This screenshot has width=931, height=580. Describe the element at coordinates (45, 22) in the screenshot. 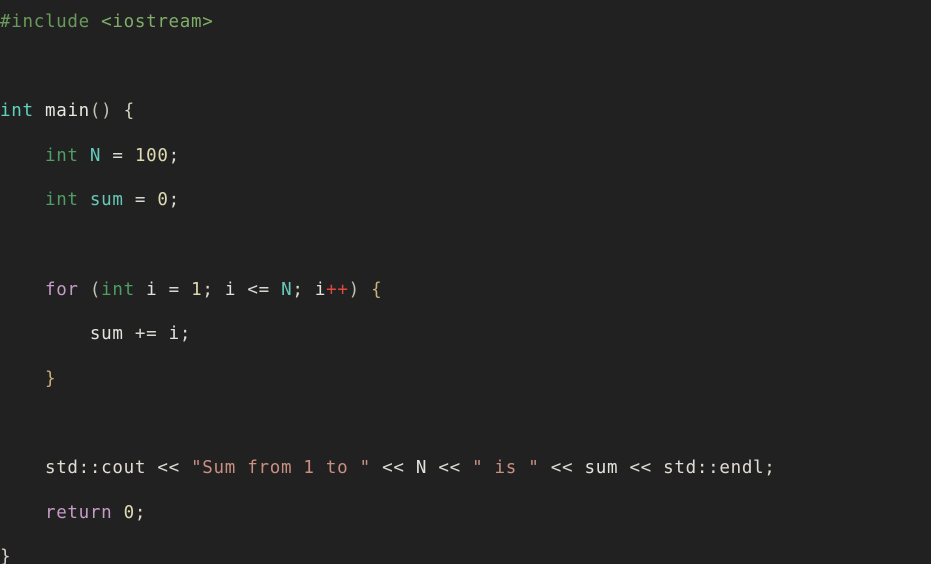

I see `token-preprocessor-directive: #include` at that location.